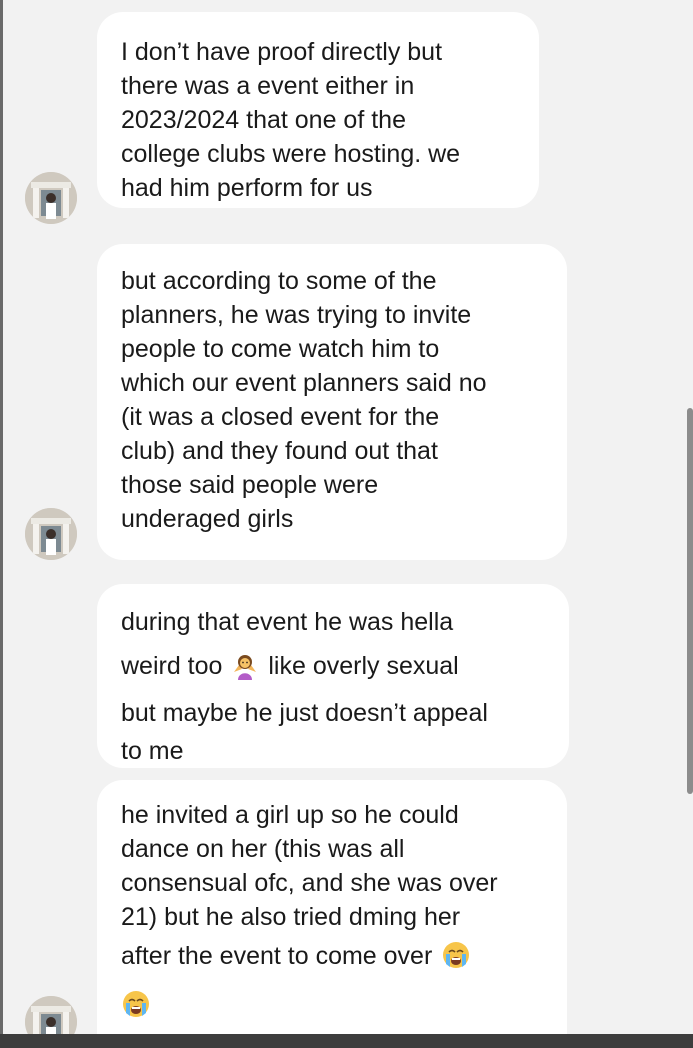  I want to click on message-line: 21) but he also tried dming her, so click(291, 917).